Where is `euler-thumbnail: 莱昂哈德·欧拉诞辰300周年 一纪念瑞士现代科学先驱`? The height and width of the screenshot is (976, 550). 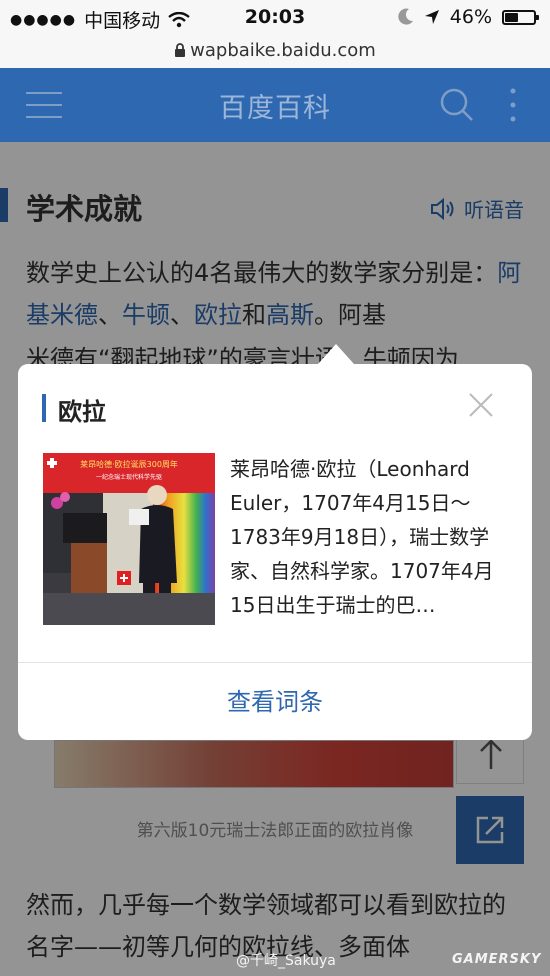 euler-thumbnail: 莱昂哈德·欧拉诞辰300周年 一纪念瑞士现代科学先驱 is located at coordinates (129, 539).